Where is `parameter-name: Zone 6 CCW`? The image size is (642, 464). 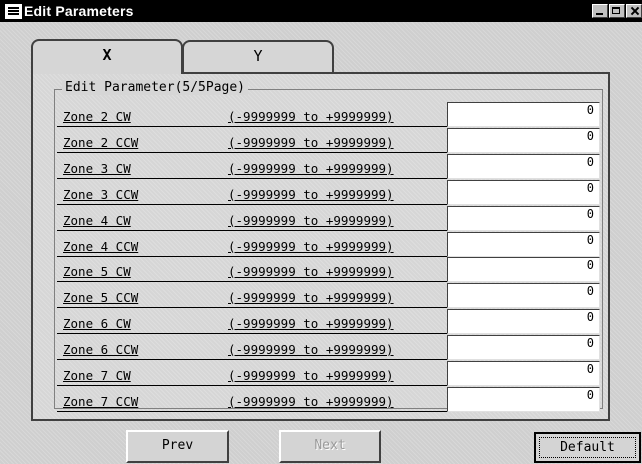 parameter-name: Zone 6 CCW is located at coordinates (101, 349).